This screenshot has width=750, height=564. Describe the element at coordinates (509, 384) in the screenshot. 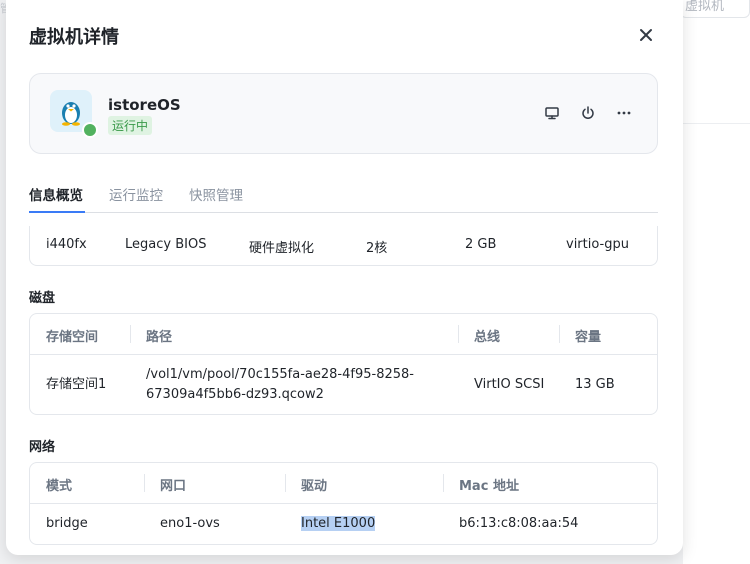

I see `disk-bus-cell: VirtIO SCSI` at that location.